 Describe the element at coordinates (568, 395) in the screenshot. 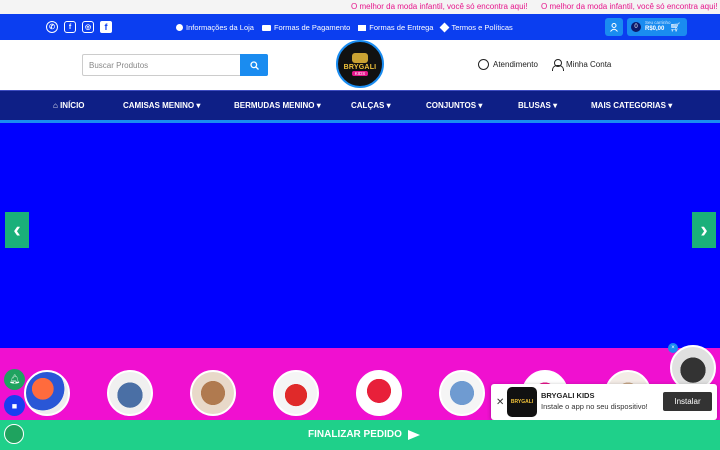

I see `app-name: BRYGALI KIDS` at that location.